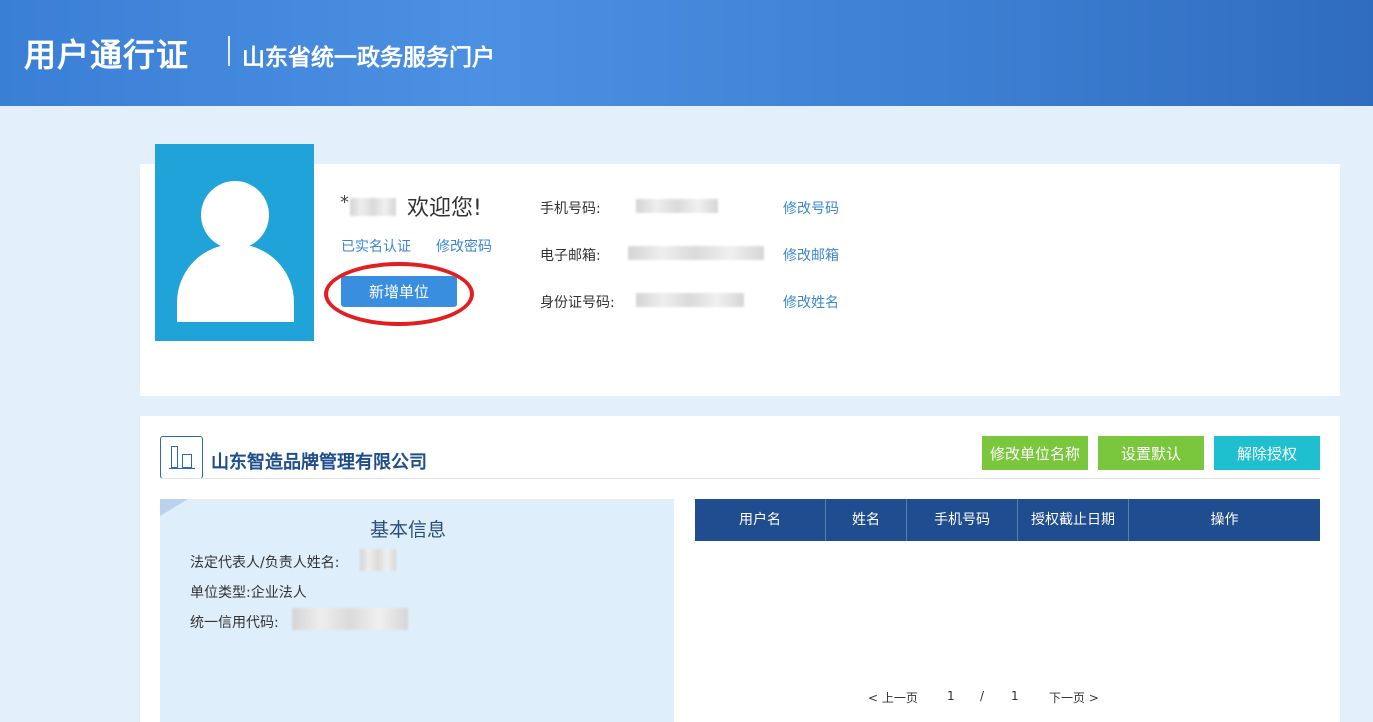 This screenshot has height=722, width=1373. I want to click on panel-corner, so click(174, 507).